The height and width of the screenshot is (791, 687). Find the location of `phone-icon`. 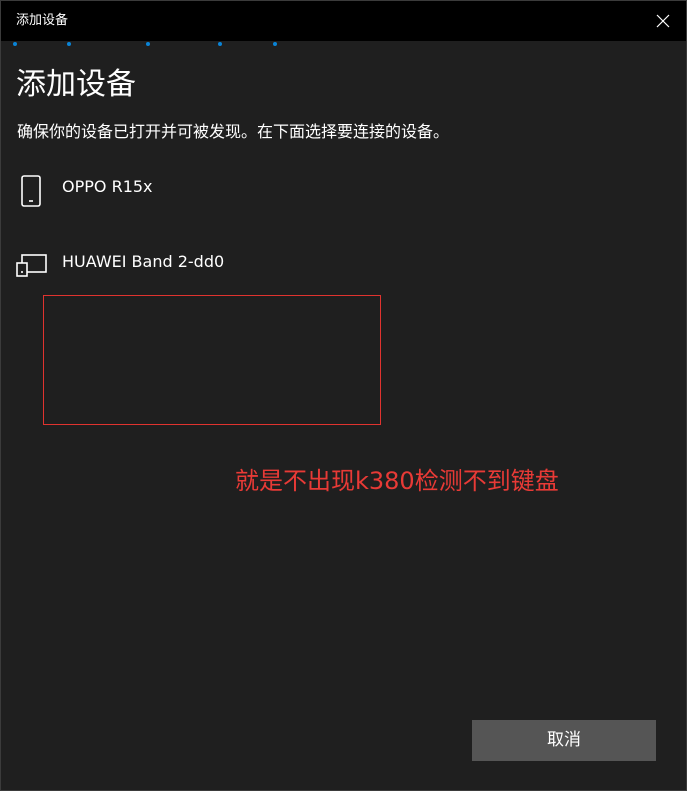

phone-icon is located at coordinates (33, 192).